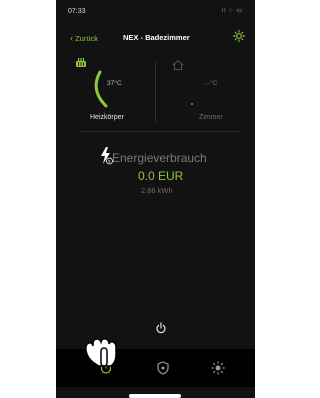 Image resolution: width=320 pixels, height=398 pixels. I want to click on status-icons: ∷ ◌ ▭, so click(232, 11).